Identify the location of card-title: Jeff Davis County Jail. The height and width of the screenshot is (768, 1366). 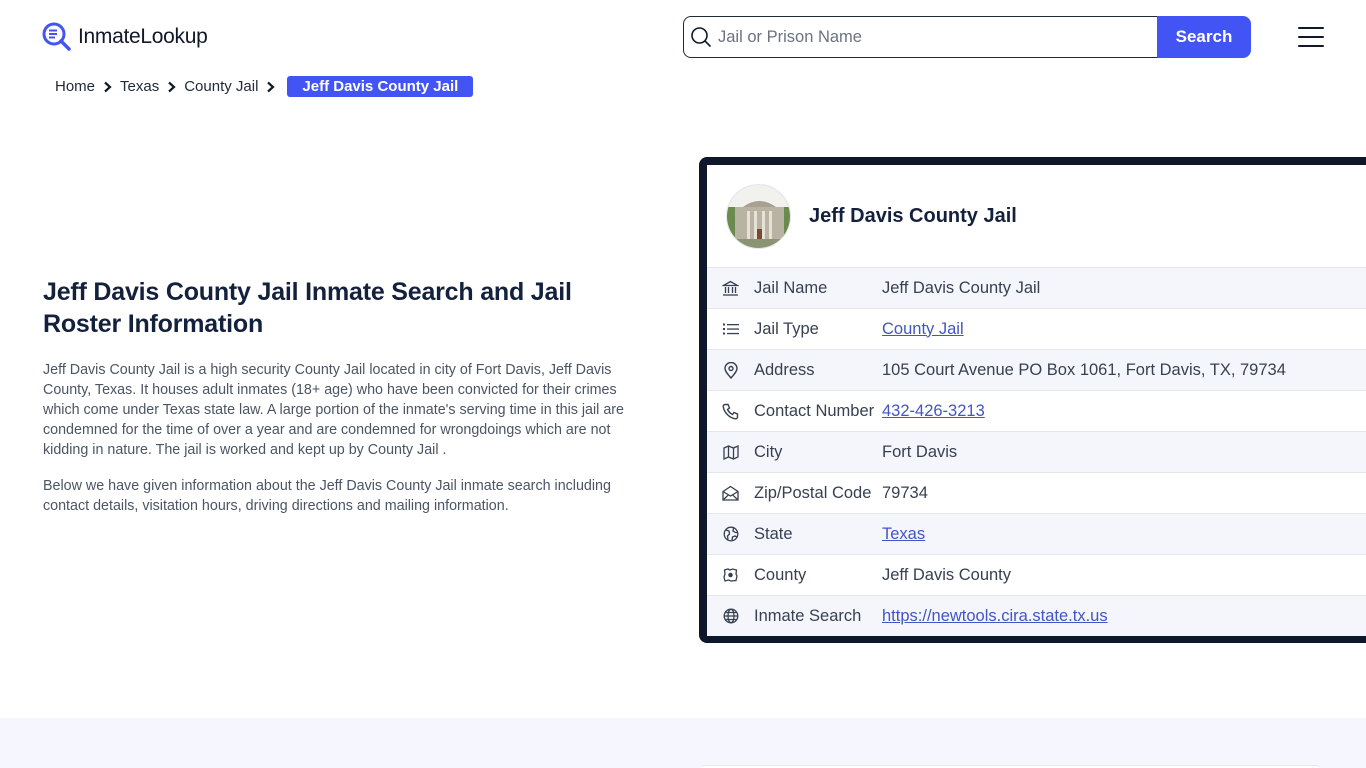
(913, 215).